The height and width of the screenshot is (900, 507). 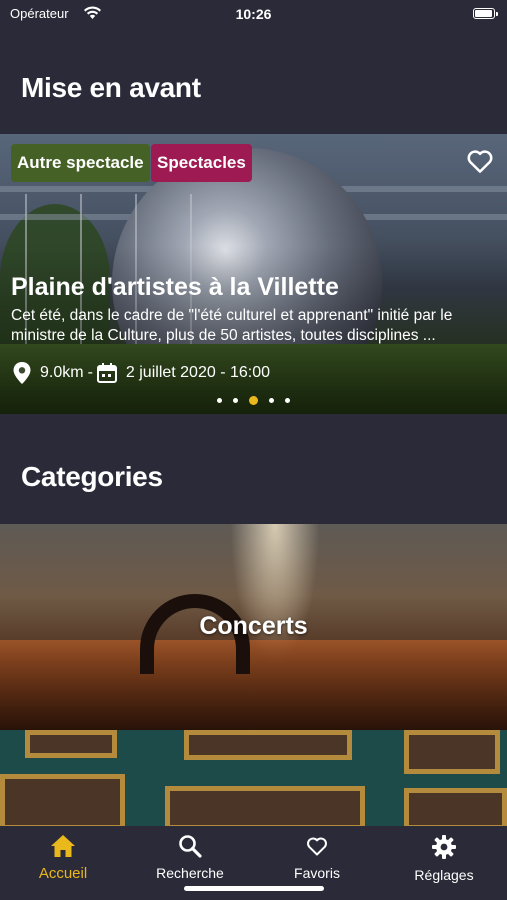 What do you see at coordinates (201, 163) in the screenshot?
I see `event-tag-spectacles: Spectacles` at bounding box center [201, 163].